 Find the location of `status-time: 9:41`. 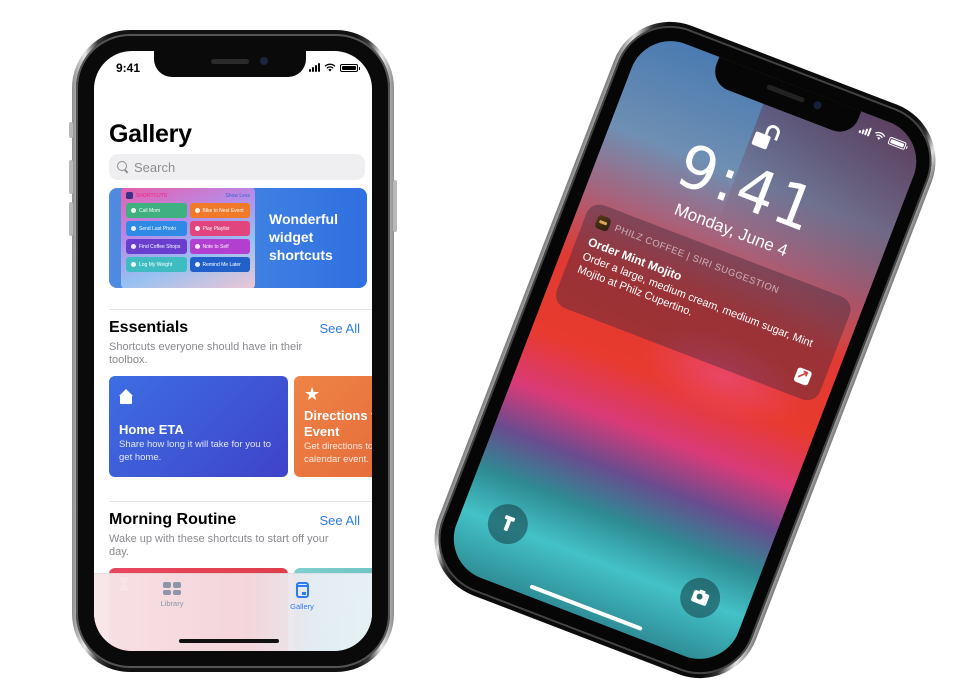

status-time: 9:41 is located at coordinates (128, 68).